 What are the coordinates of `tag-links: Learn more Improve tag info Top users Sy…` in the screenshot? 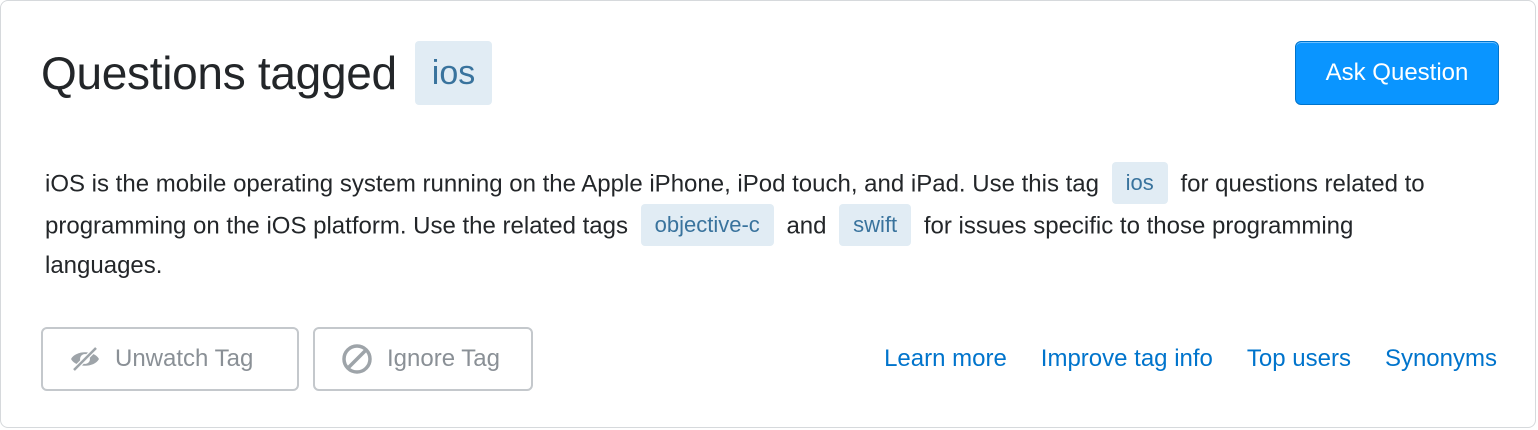 It's located at (1173, 359).